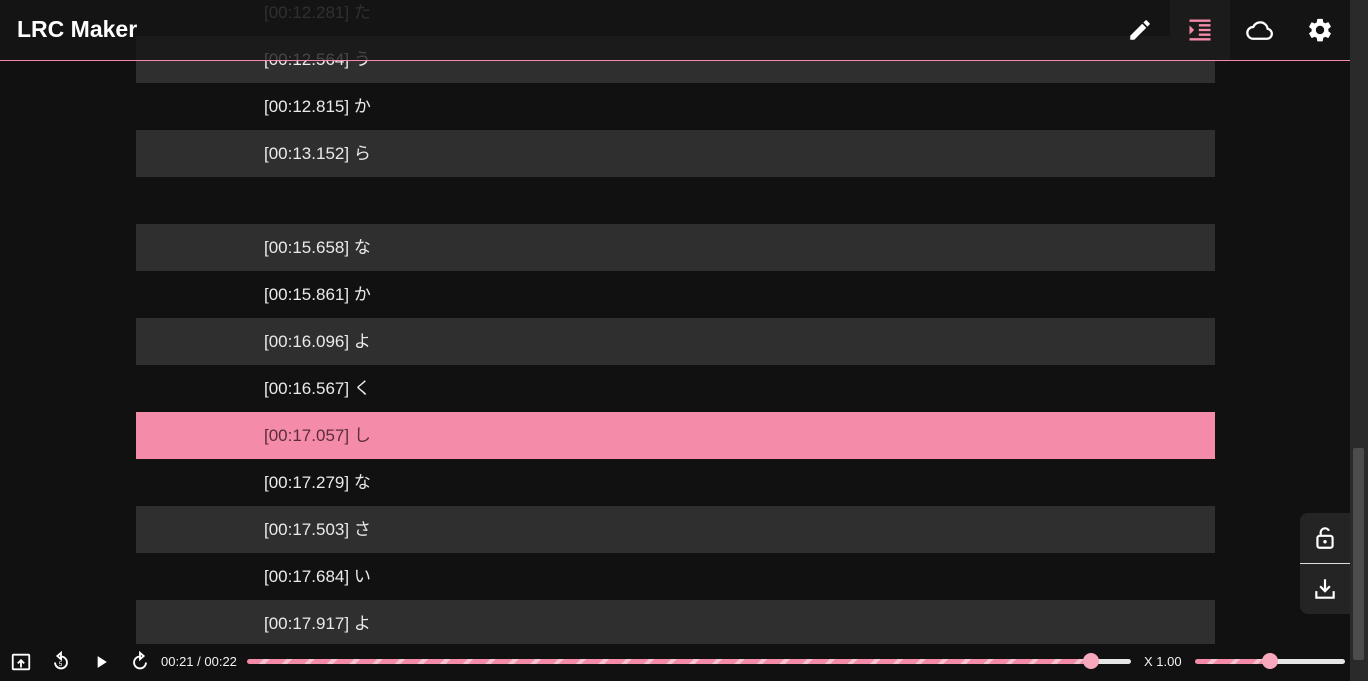  What do you see at coordinates (307, 294) in the screenshot?
I see `lyric-timestamp: [00:15.861]` at bounding box center [307, 294].